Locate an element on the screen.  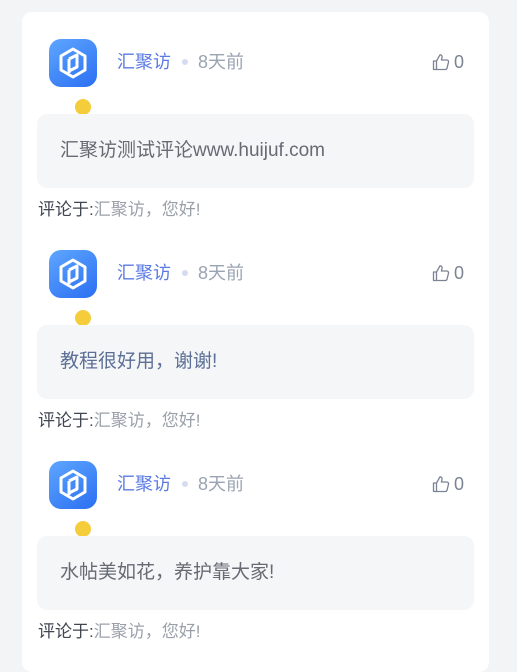
comment-text: 汇聚访测试评论www.huijuf.com is located at coordinates (192, 150).